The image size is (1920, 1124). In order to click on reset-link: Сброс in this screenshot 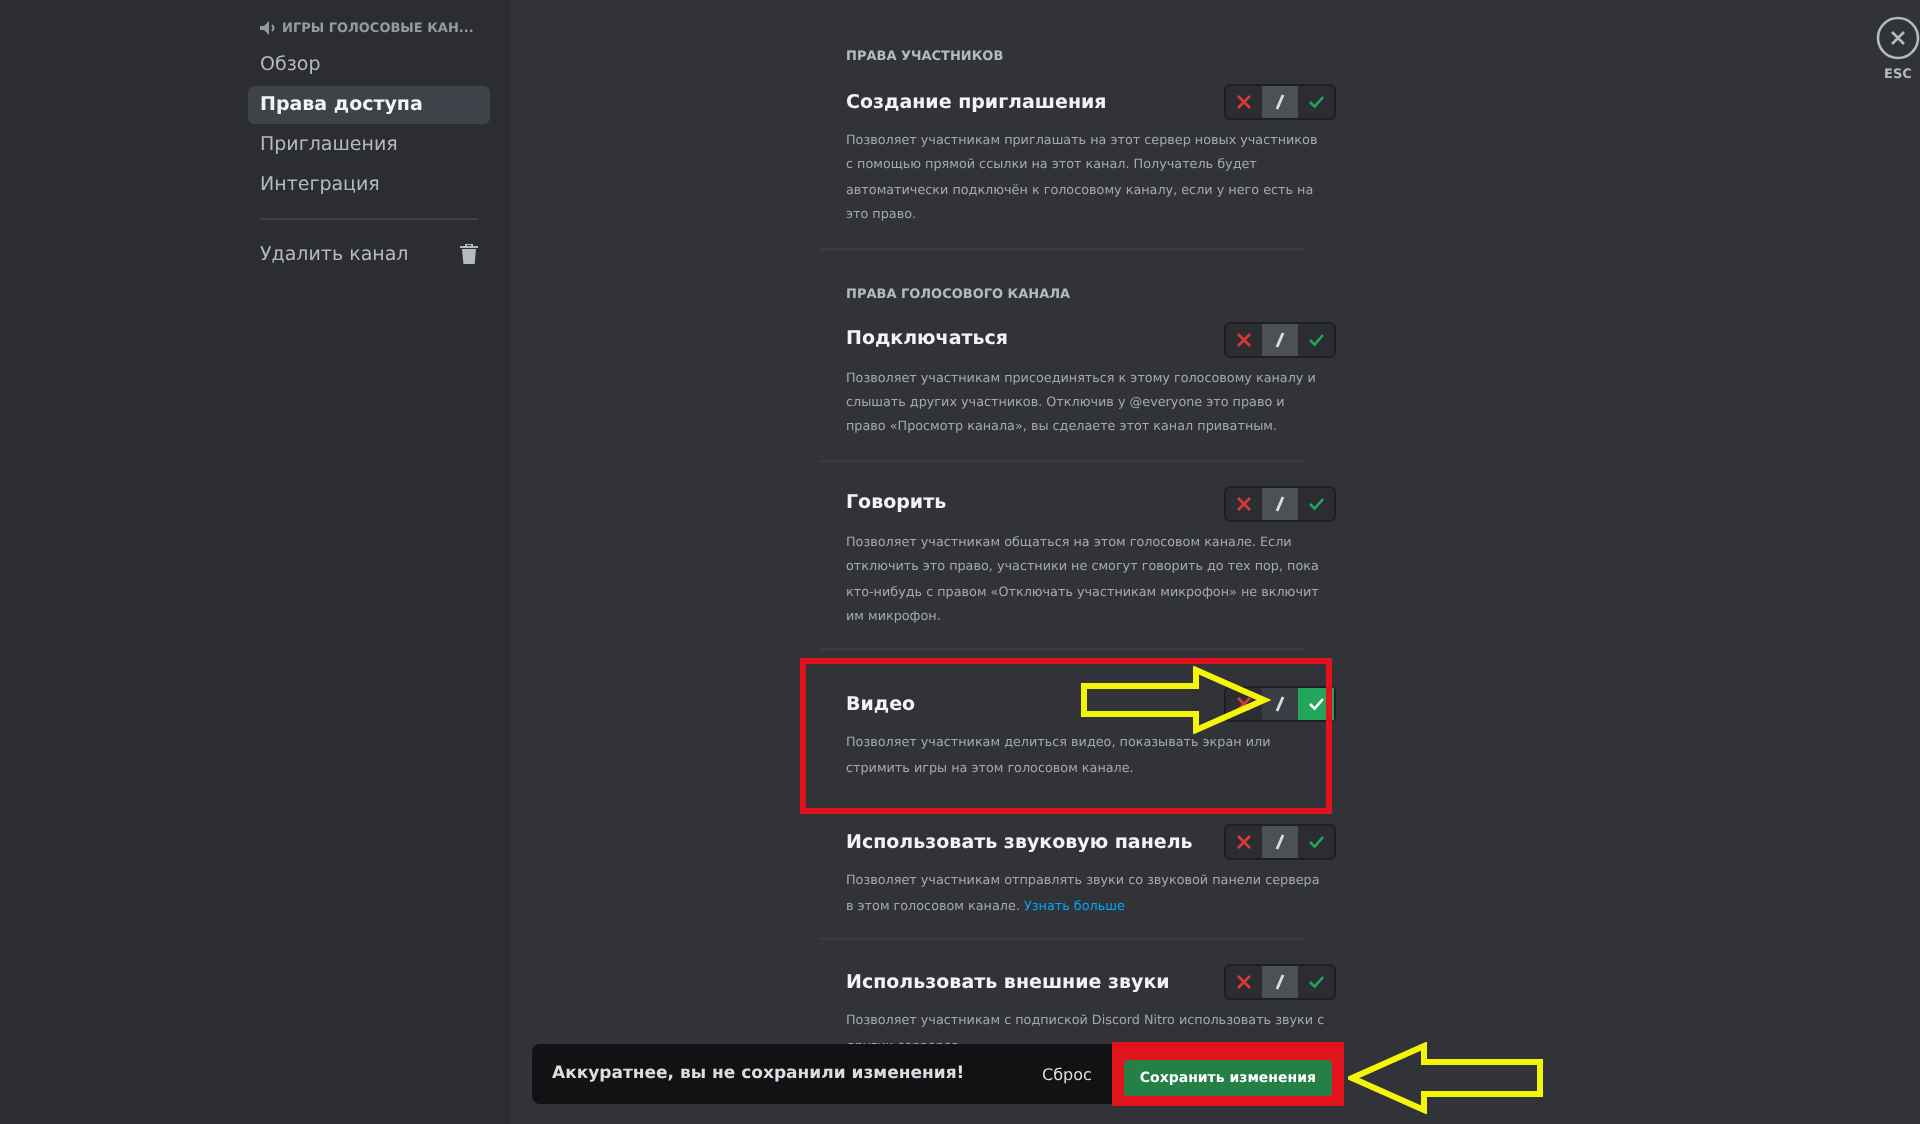, I will do `click(1066, 1074)`.